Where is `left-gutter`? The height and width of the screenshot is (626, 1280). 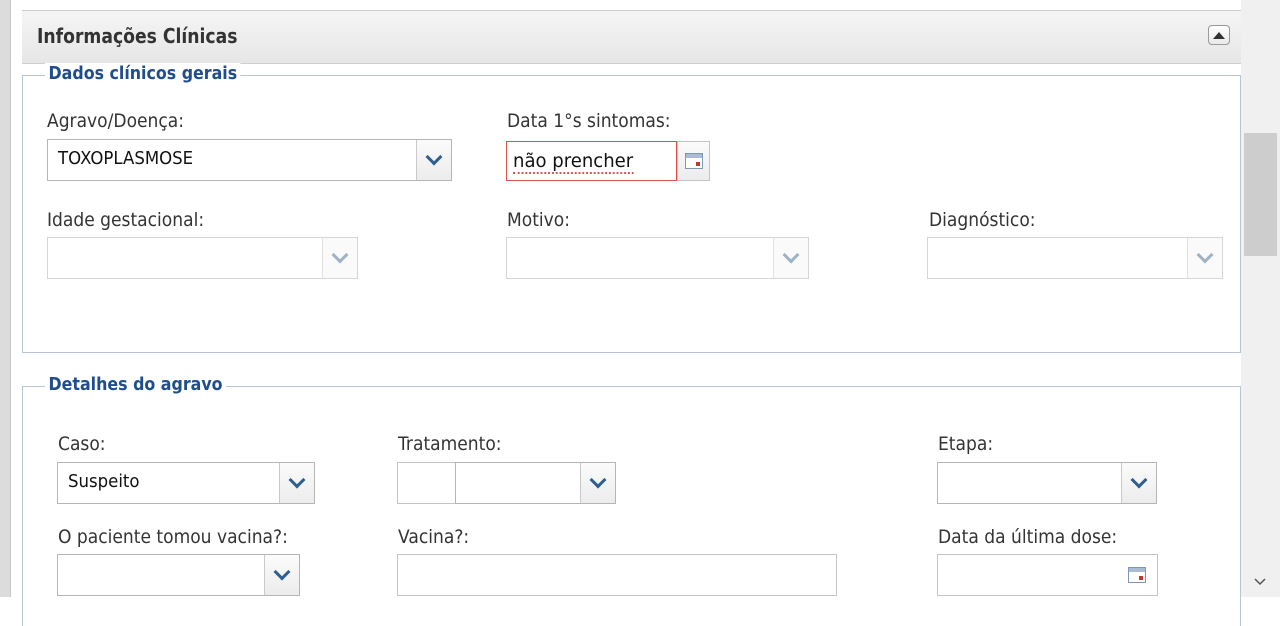 left-gutter is located at coordinates (5, 298).